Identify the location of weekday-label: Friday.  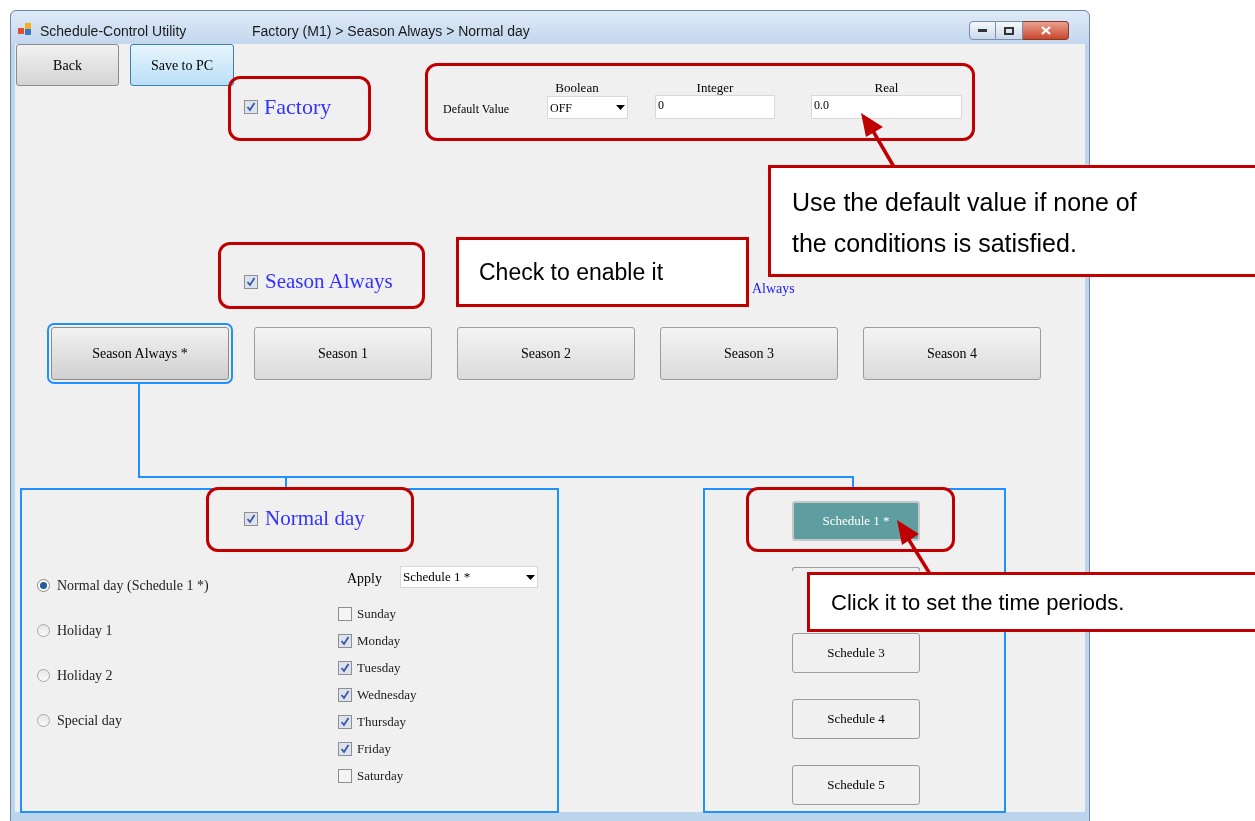
(374, 748).